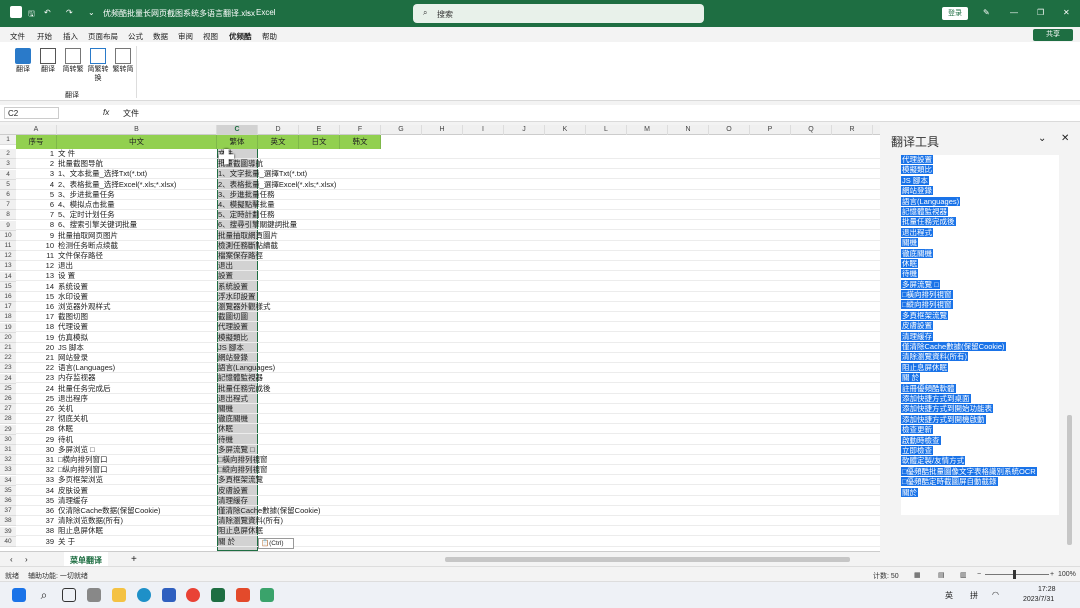 The image size is (1080, 608). Describe the element at coordinates (35, 256) in the screenshot. I see `cell-seq: 11` at that location.